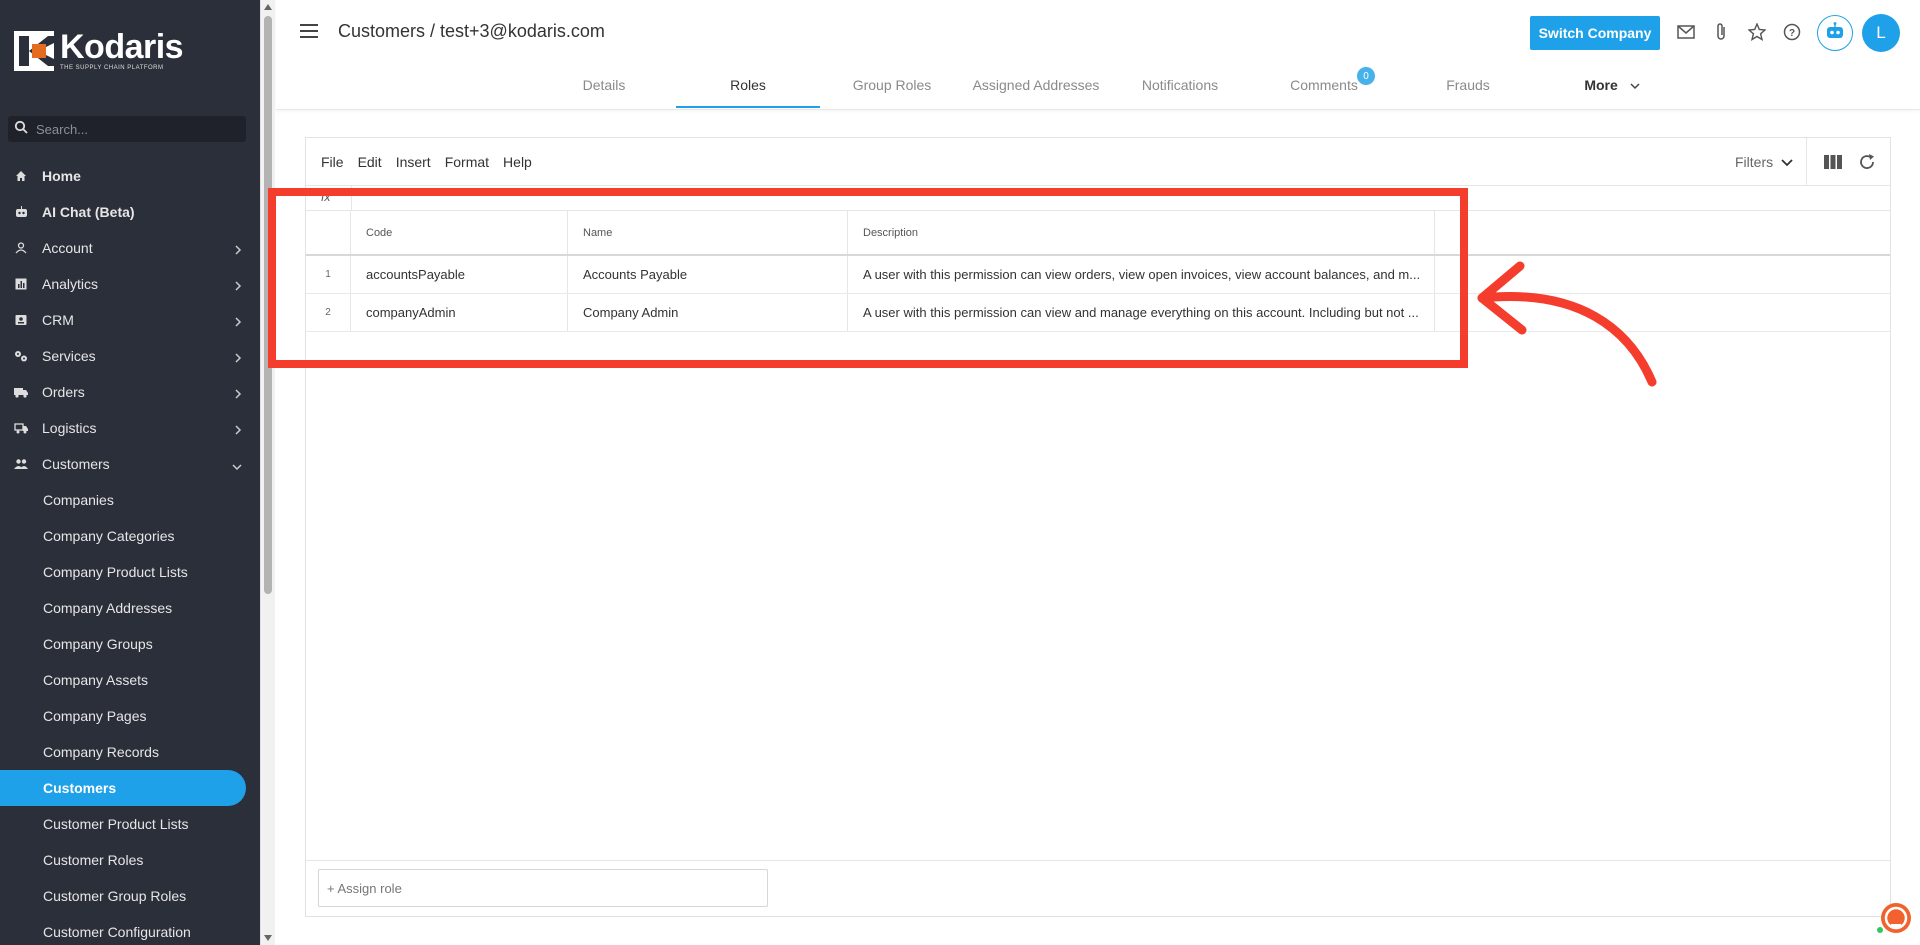  What do you see at coordinates (1366, 76) in the screenshot?
I see `comments-count-badge: 0` at bounding box center [1366, 76].